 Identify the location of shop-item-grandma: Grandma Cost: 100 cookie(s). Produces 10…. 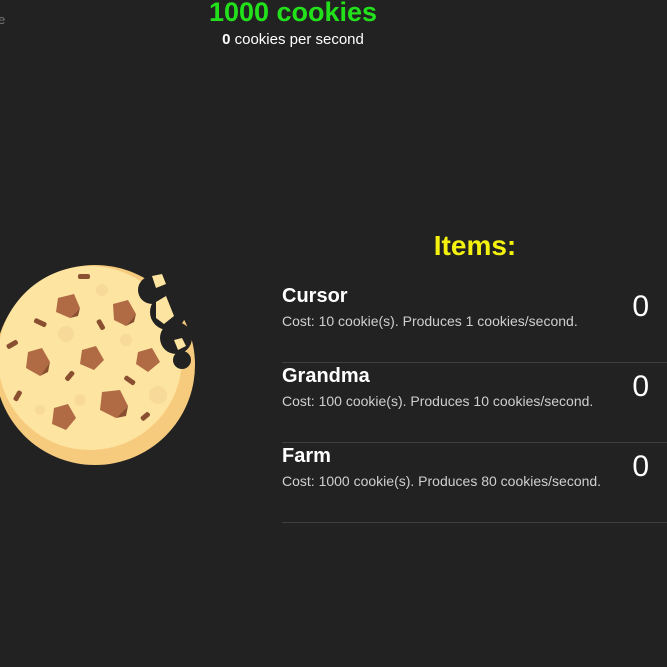
(474, 403).